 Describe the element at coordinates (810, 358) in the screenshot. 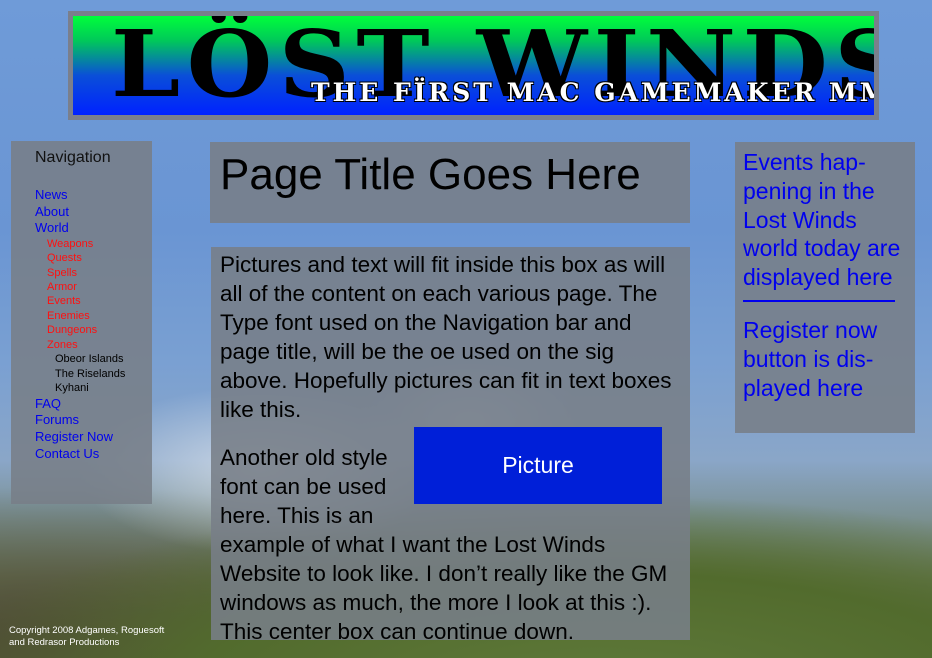

I see `register-placeholder-text: Register now button is dis-played here` at that location.